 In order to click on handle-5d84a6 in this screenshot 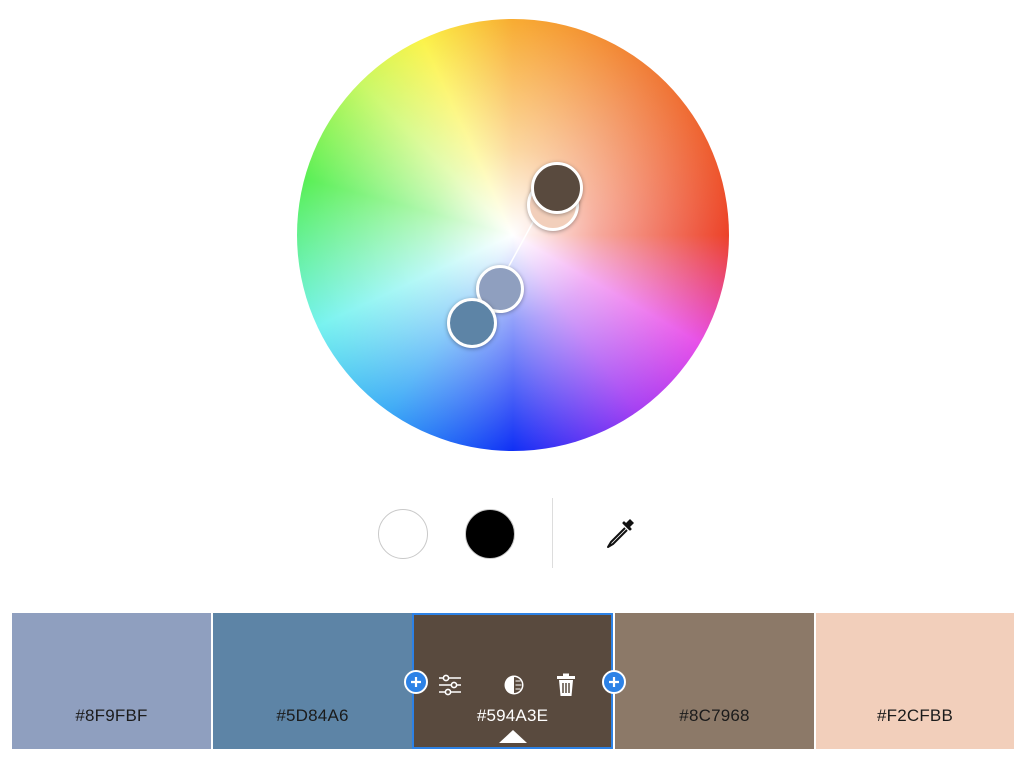, I will do `click(472, 323)`.